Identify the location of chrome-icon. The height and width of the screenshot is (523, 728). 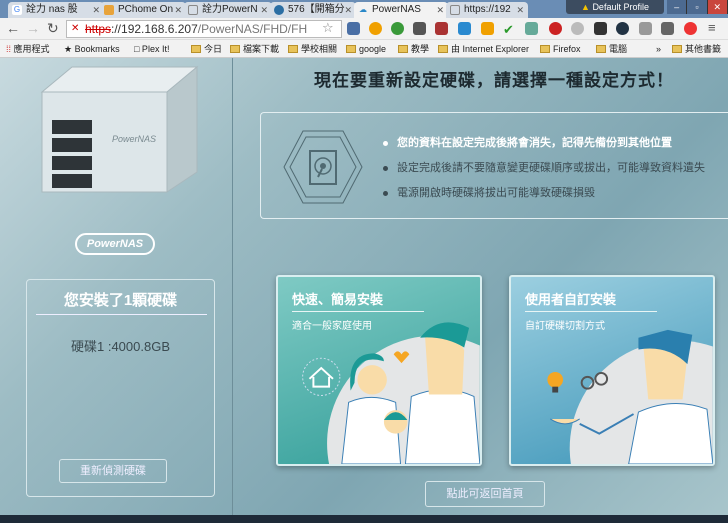
(690, 28).